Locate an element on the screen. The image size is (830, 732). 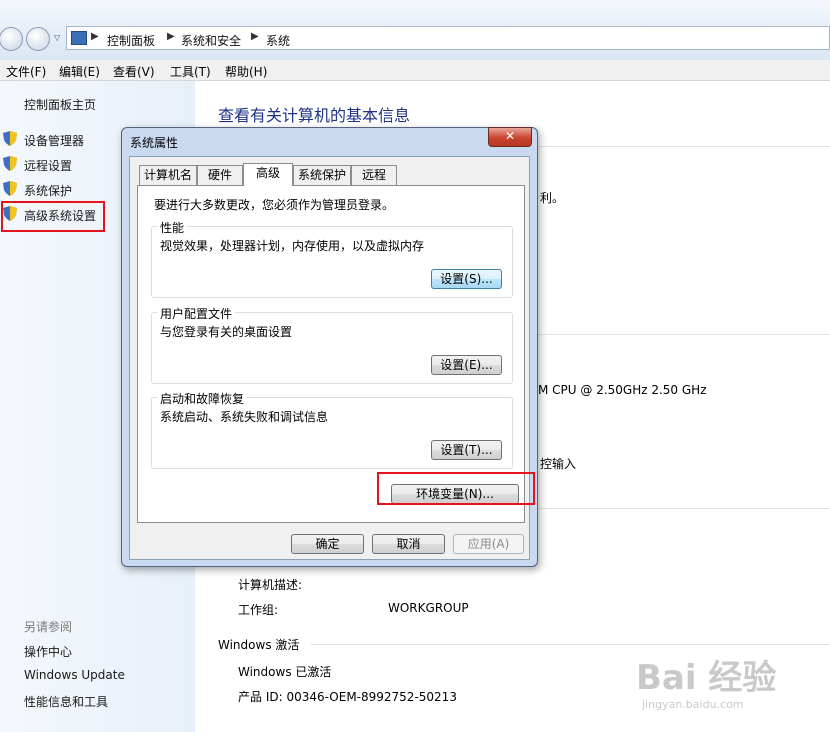
rights-text-fragment: 利。 is located at coordinates (552, 198).